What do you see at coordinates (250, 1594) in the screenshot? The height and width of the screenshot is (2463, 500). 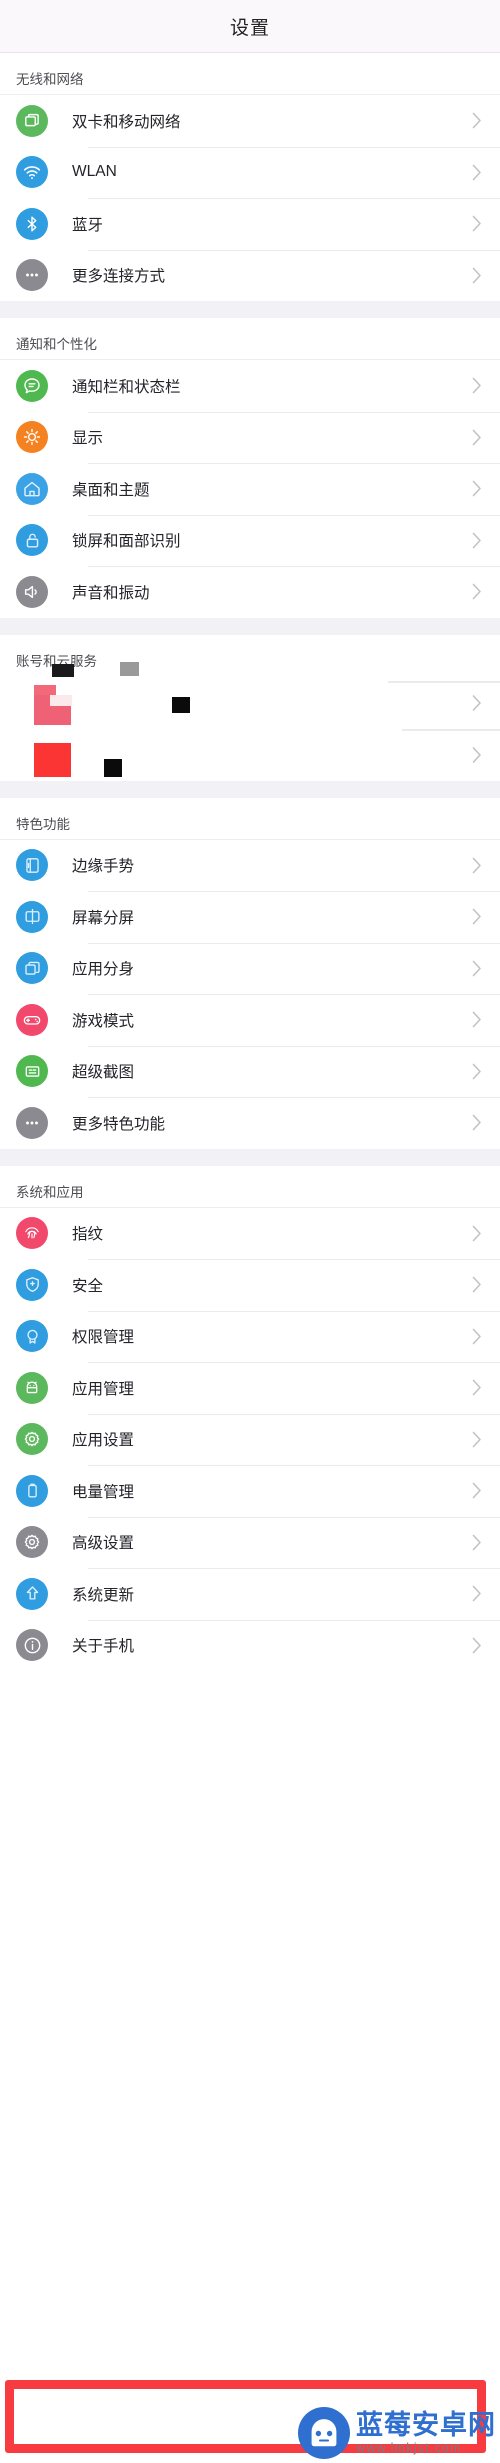 I see `settings-row-system-update: 系统更新` at bounding box center [250, 1594].